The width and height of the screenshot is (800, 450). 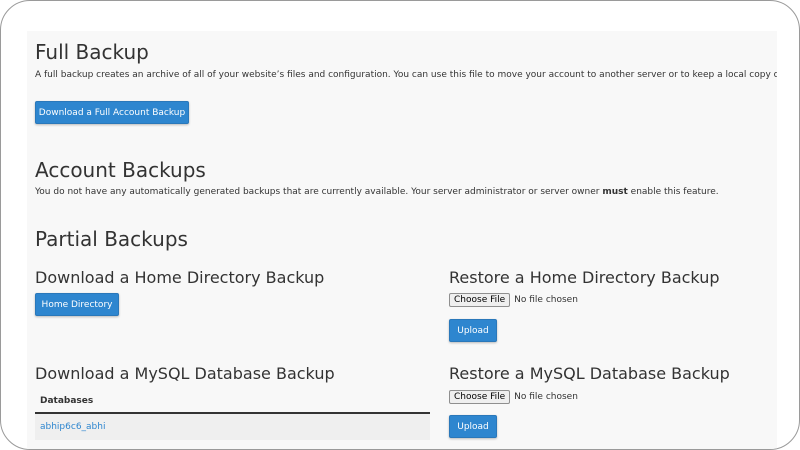 What do you see at coordinates (480, 300) in the screenshot?
I see `home-choose-file-button: Choose File` at bounding box center [480, 300].